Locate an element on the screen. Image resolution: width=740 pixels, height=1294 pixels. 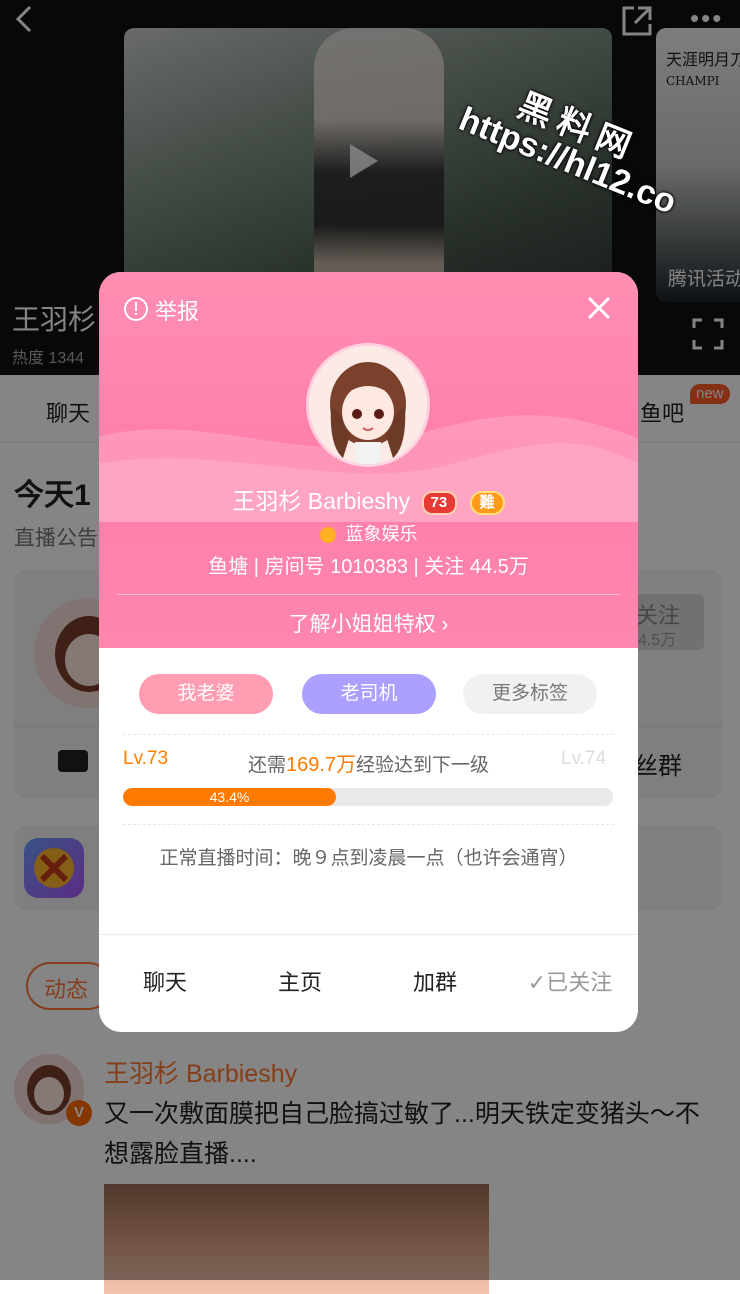
privilege-link: 了解小姐姐特权 › is located at coordinates (368, 623).